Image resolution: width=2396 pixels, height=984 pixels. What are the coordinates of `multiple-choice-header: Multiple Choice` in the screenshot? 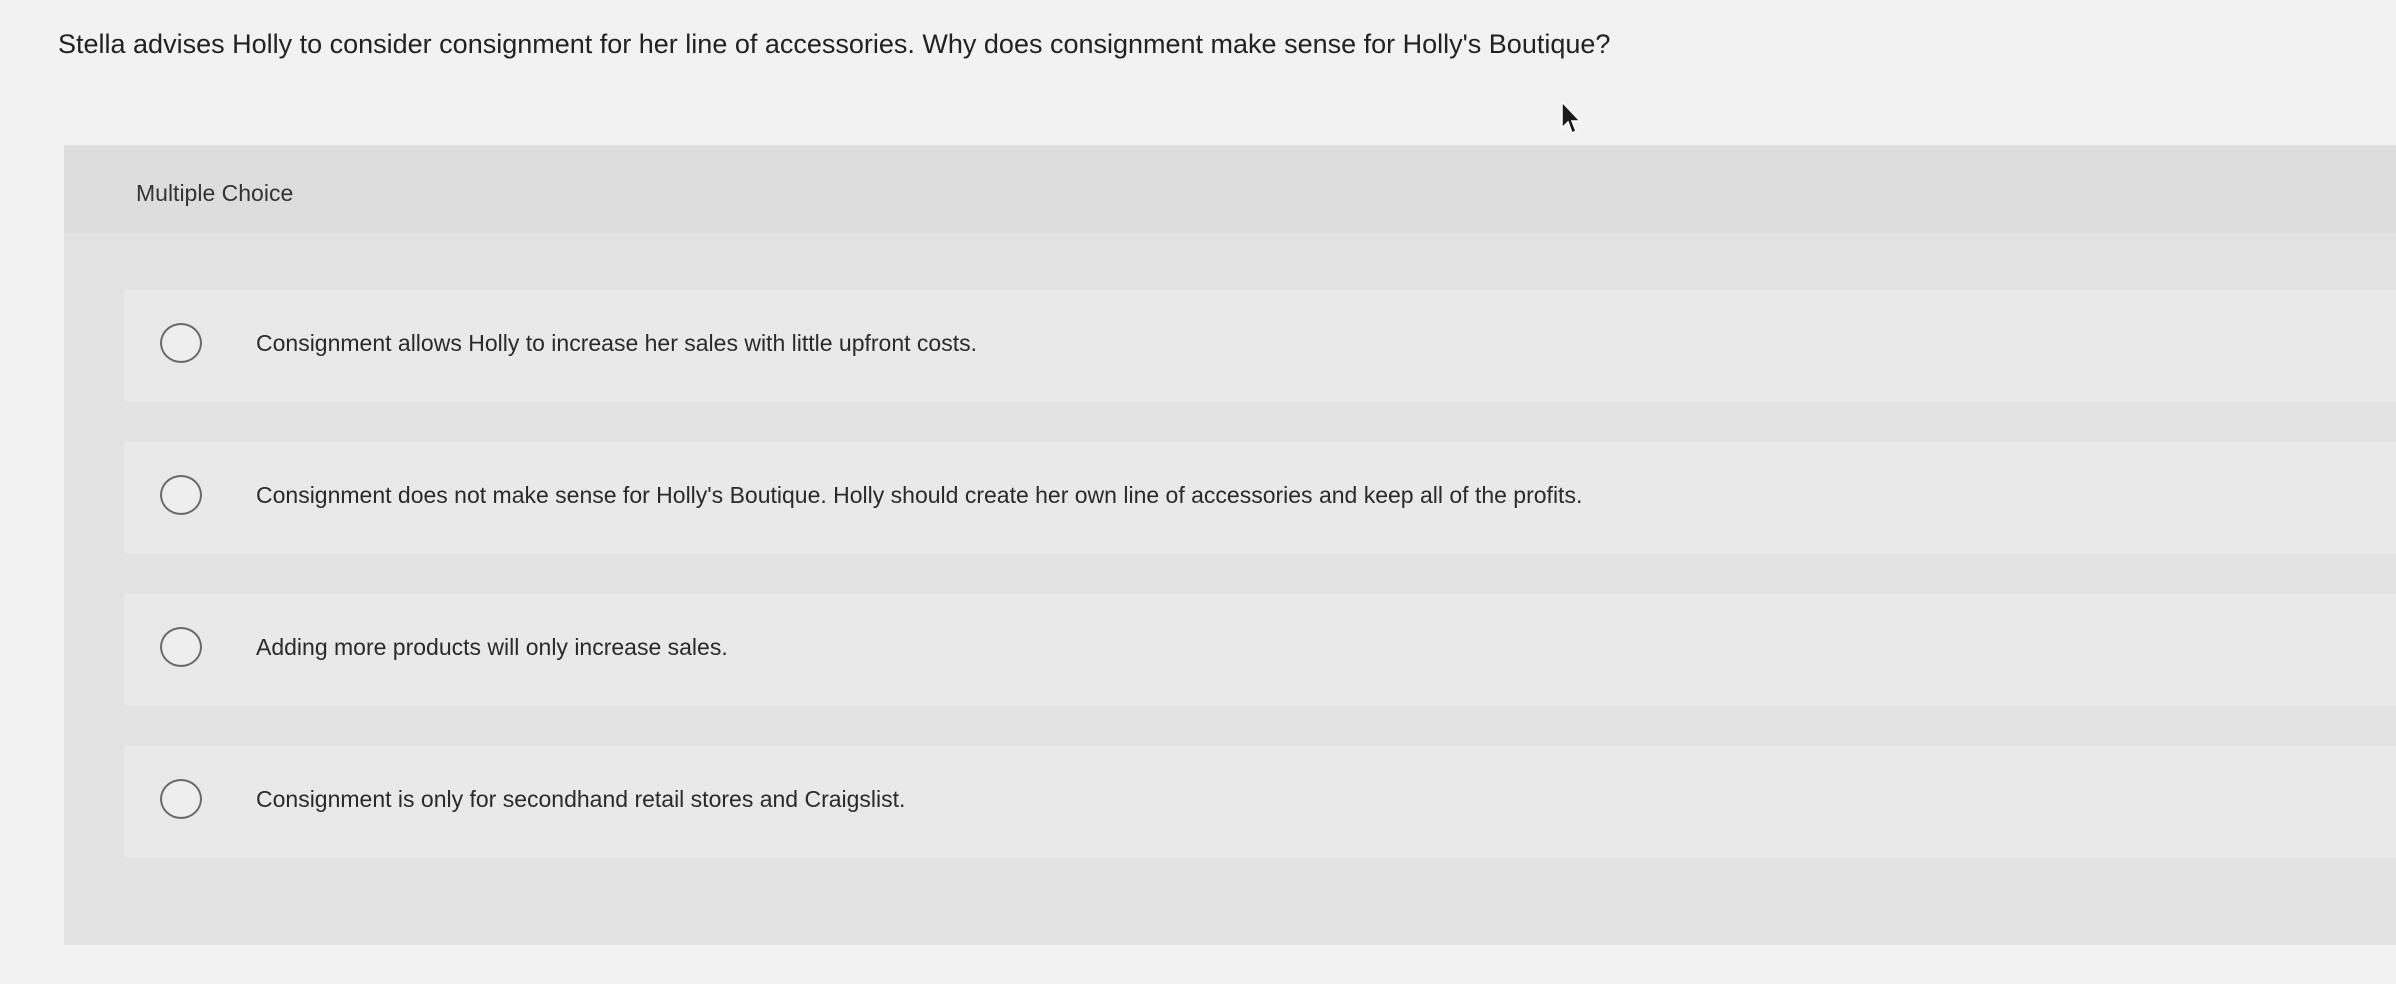 It's located at (1230, 189).